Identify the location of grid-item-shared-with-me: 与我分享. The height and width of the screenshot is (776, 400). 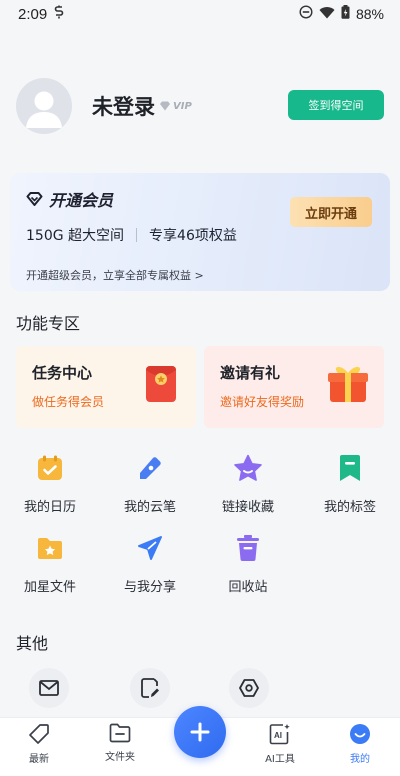
(150, 563).